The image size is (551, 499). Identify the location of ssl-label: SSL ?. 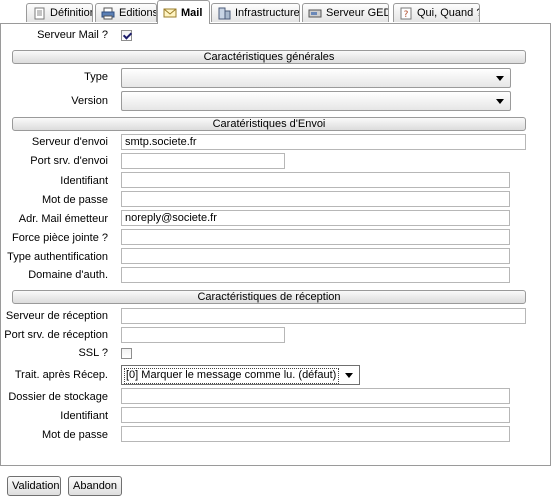
(93, 353).